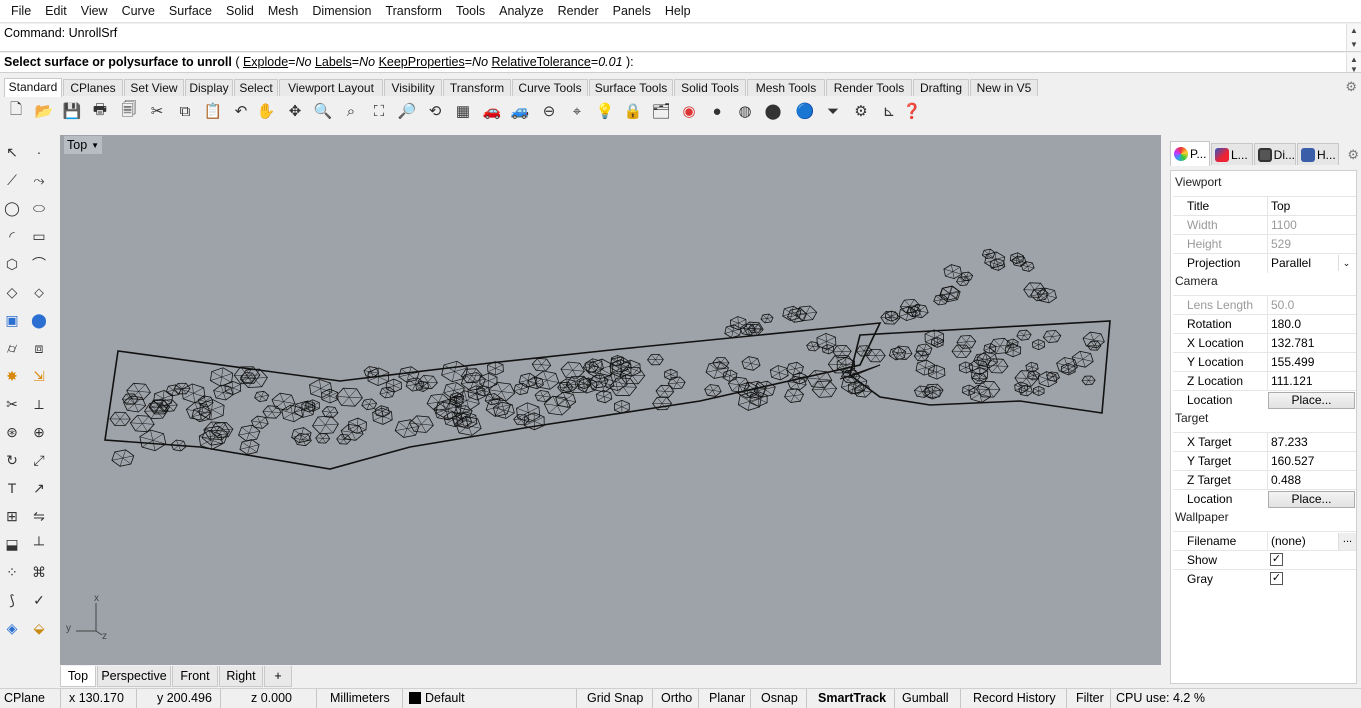  I want to click on toolbar-tab-visibility: Visibility, so click(413, 87).